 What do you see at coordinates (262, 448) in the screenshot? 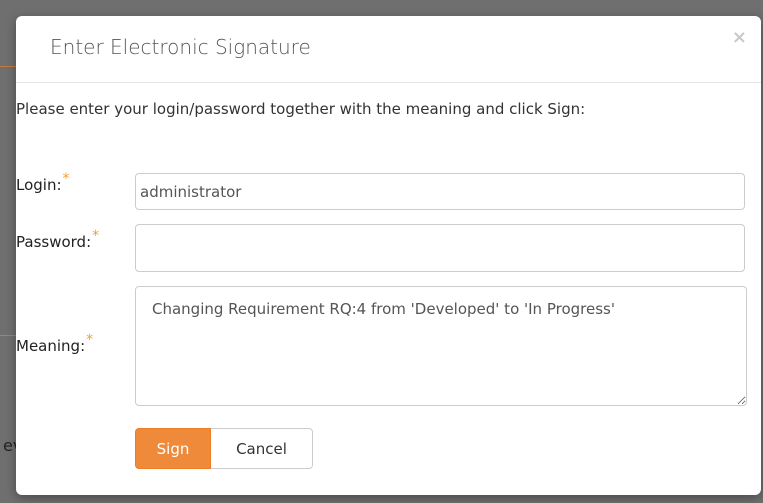
I see `cancel-button: Cancel` at bounding box center [262, 448].